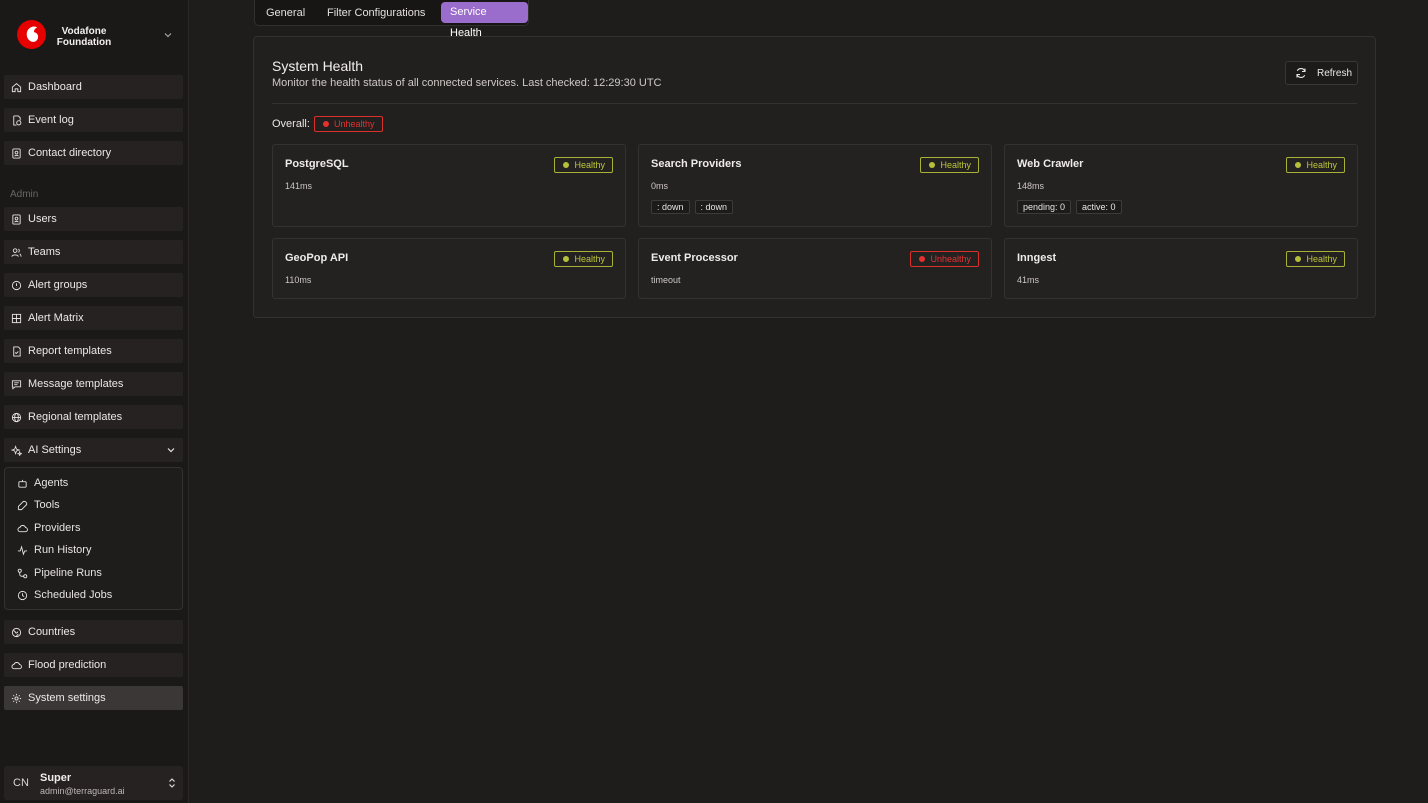  I want to click on wrench-icon, so click(22, 505).